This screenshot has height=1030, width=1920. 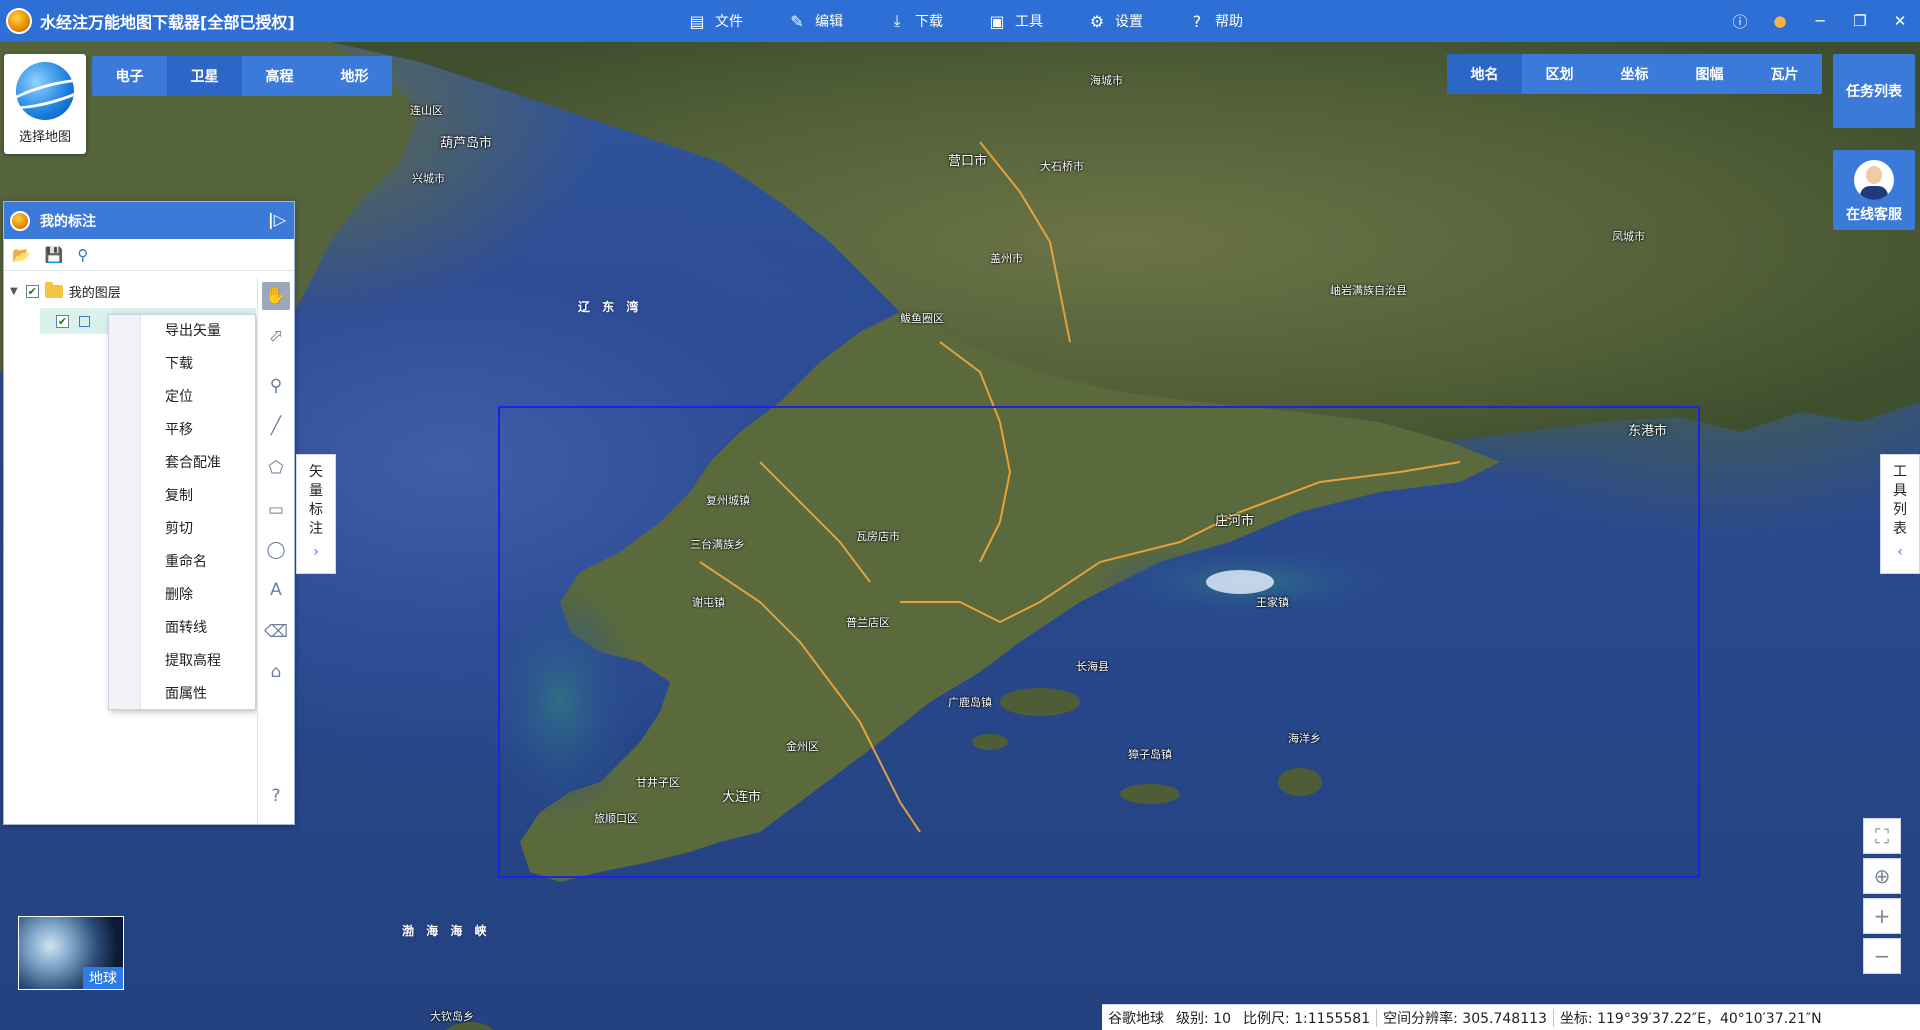 What do you see at coordinates (54, 255) in the screenshot?
I see `save-icon: 💾` at bounding box center [54, 255].